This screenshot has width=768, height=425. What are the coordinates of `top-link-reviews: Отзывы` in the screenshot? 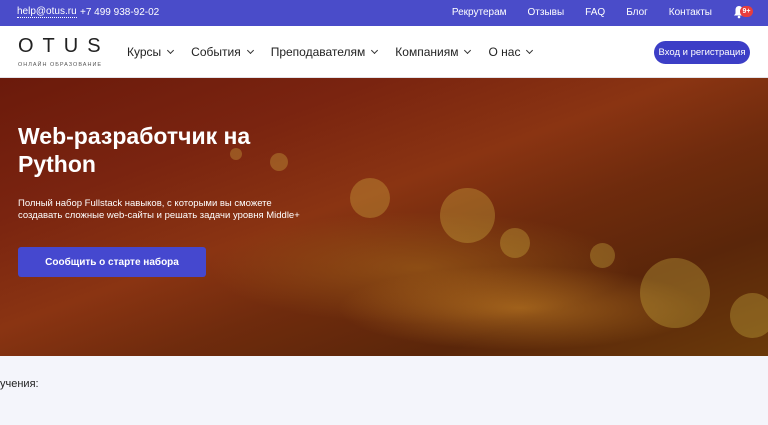 It's located at (546, 12).